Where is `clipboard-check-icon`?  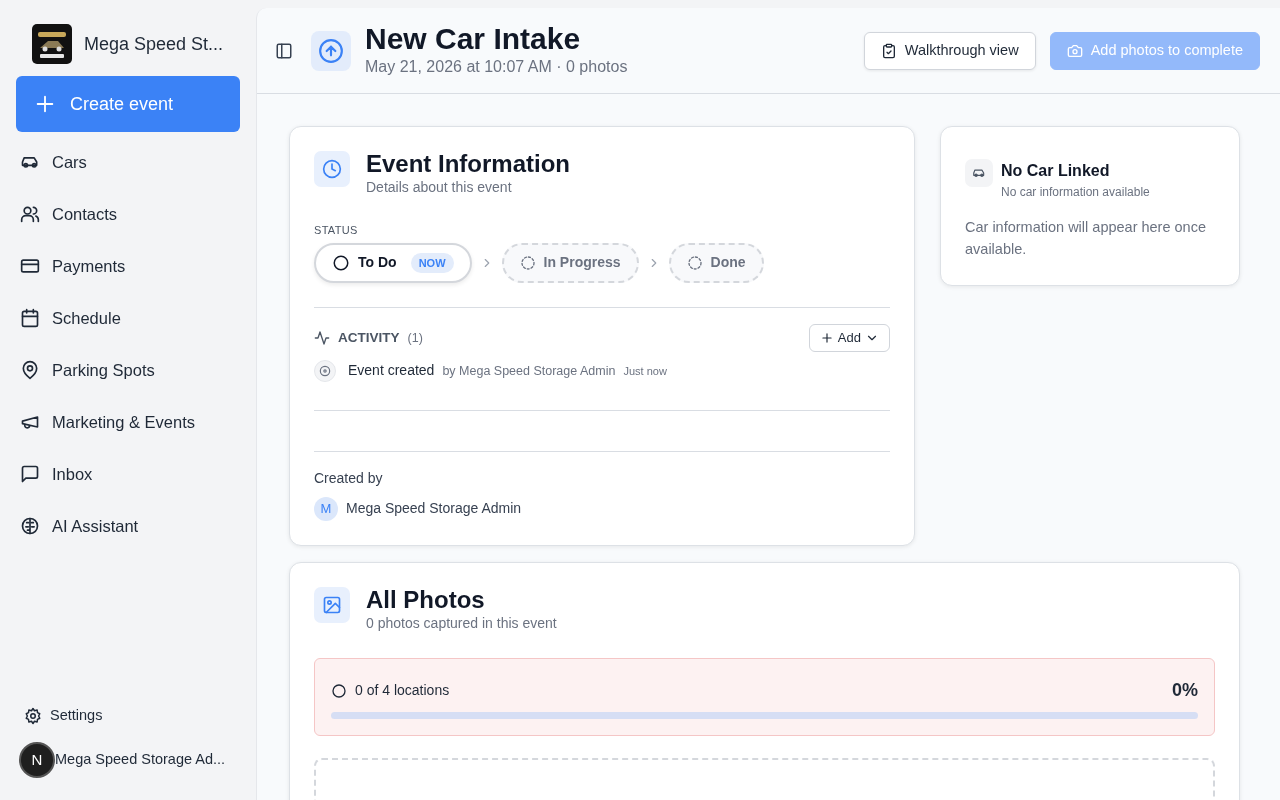 clipboard-check-icon is located at coordinates (888, 50).